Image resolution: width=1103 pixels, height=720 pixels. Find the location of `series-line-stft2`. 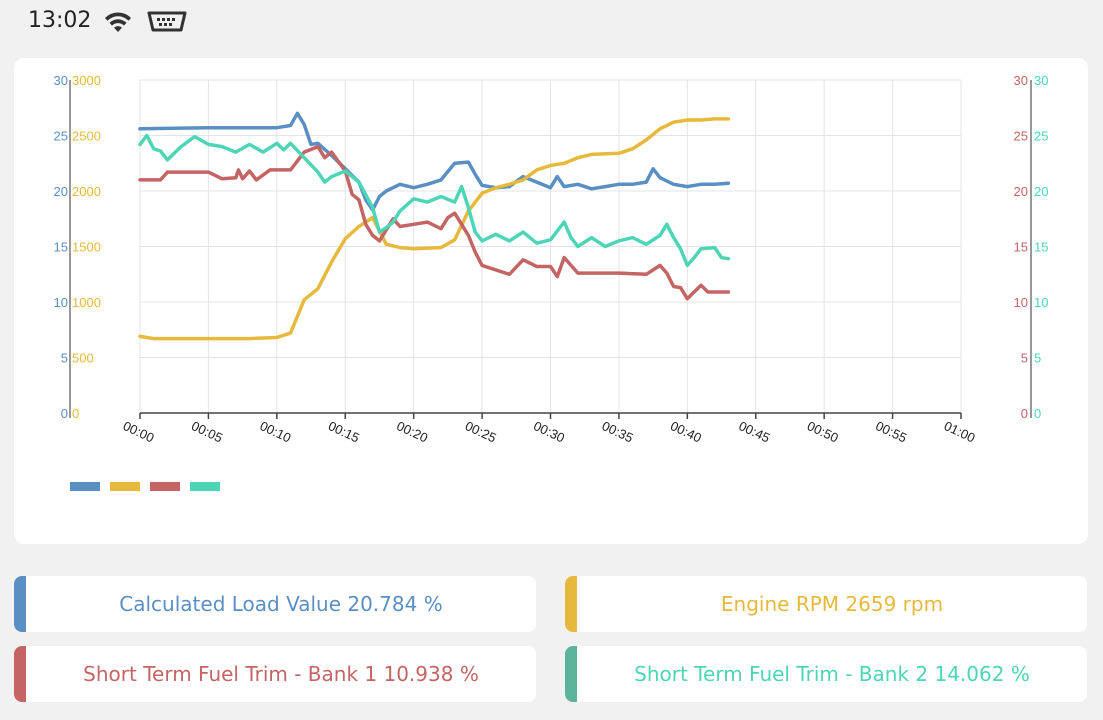

series-line-stft2 is located at coordinates (434, 200).